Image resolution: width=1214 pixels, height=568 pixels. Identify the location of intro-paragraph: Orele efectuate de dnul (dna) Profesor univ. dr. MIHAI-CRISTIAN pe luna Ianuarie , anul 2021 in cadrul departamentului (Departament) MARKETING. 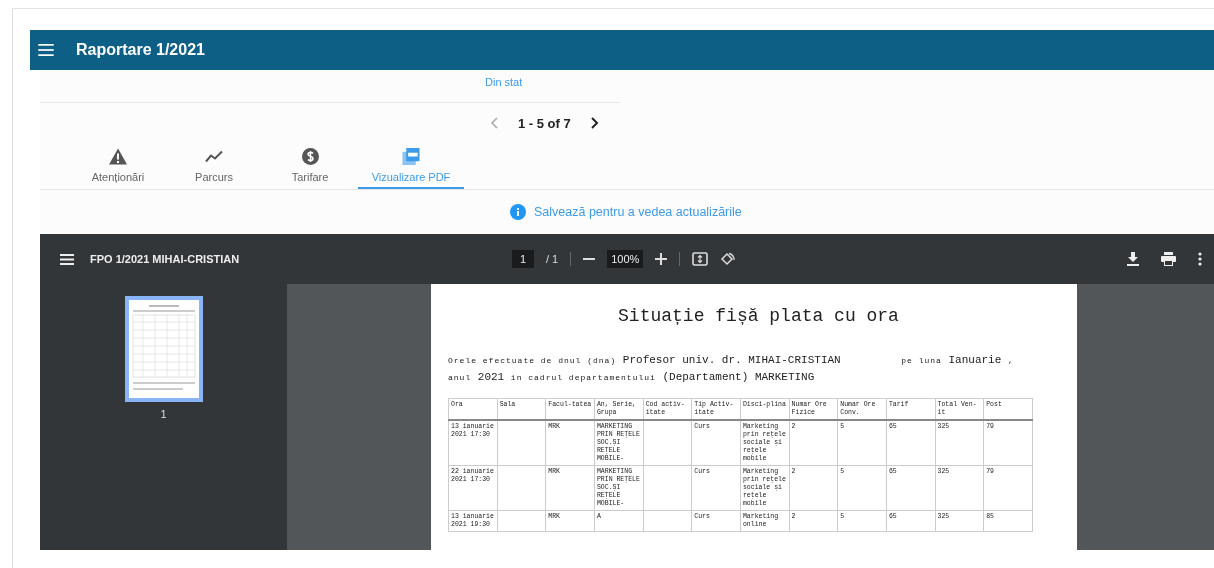
(731, 369).